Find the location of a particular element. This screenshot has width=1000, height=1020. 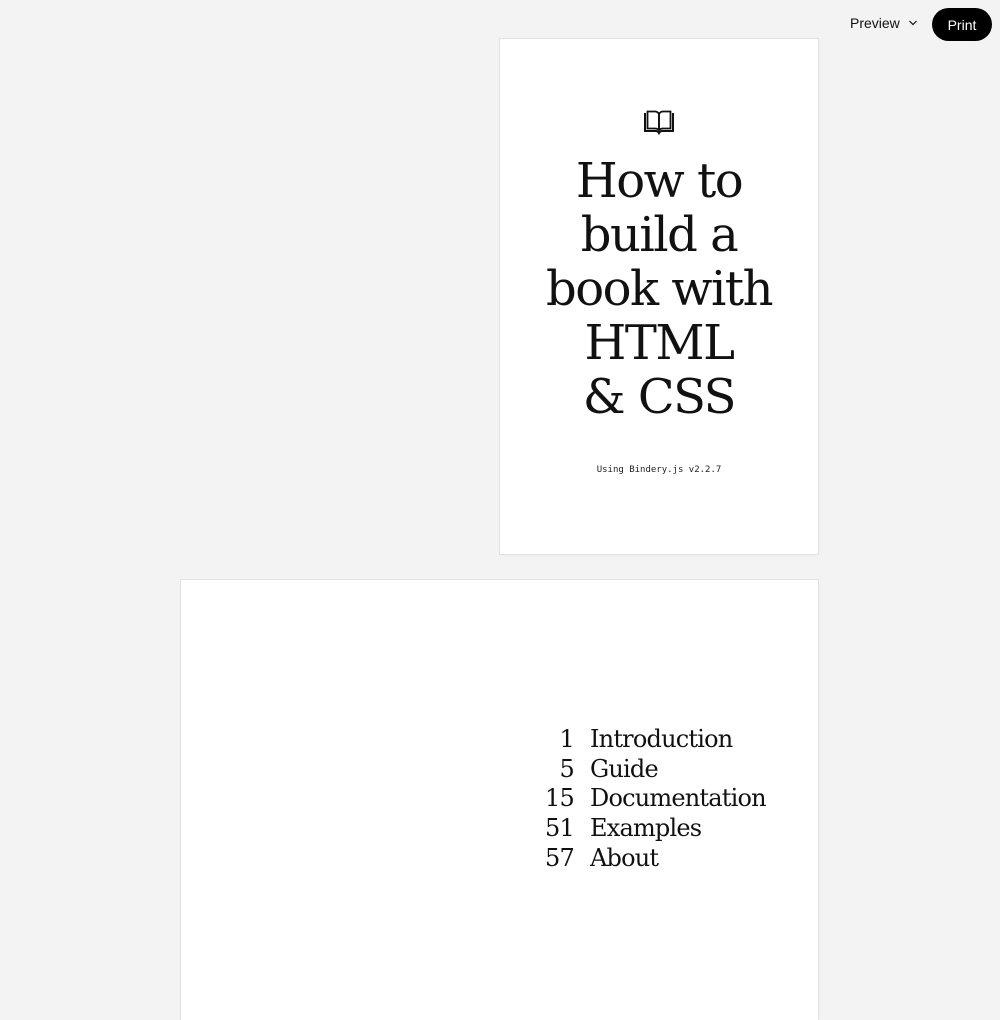

preview-label: Preview is located at coordinates (875, 23).